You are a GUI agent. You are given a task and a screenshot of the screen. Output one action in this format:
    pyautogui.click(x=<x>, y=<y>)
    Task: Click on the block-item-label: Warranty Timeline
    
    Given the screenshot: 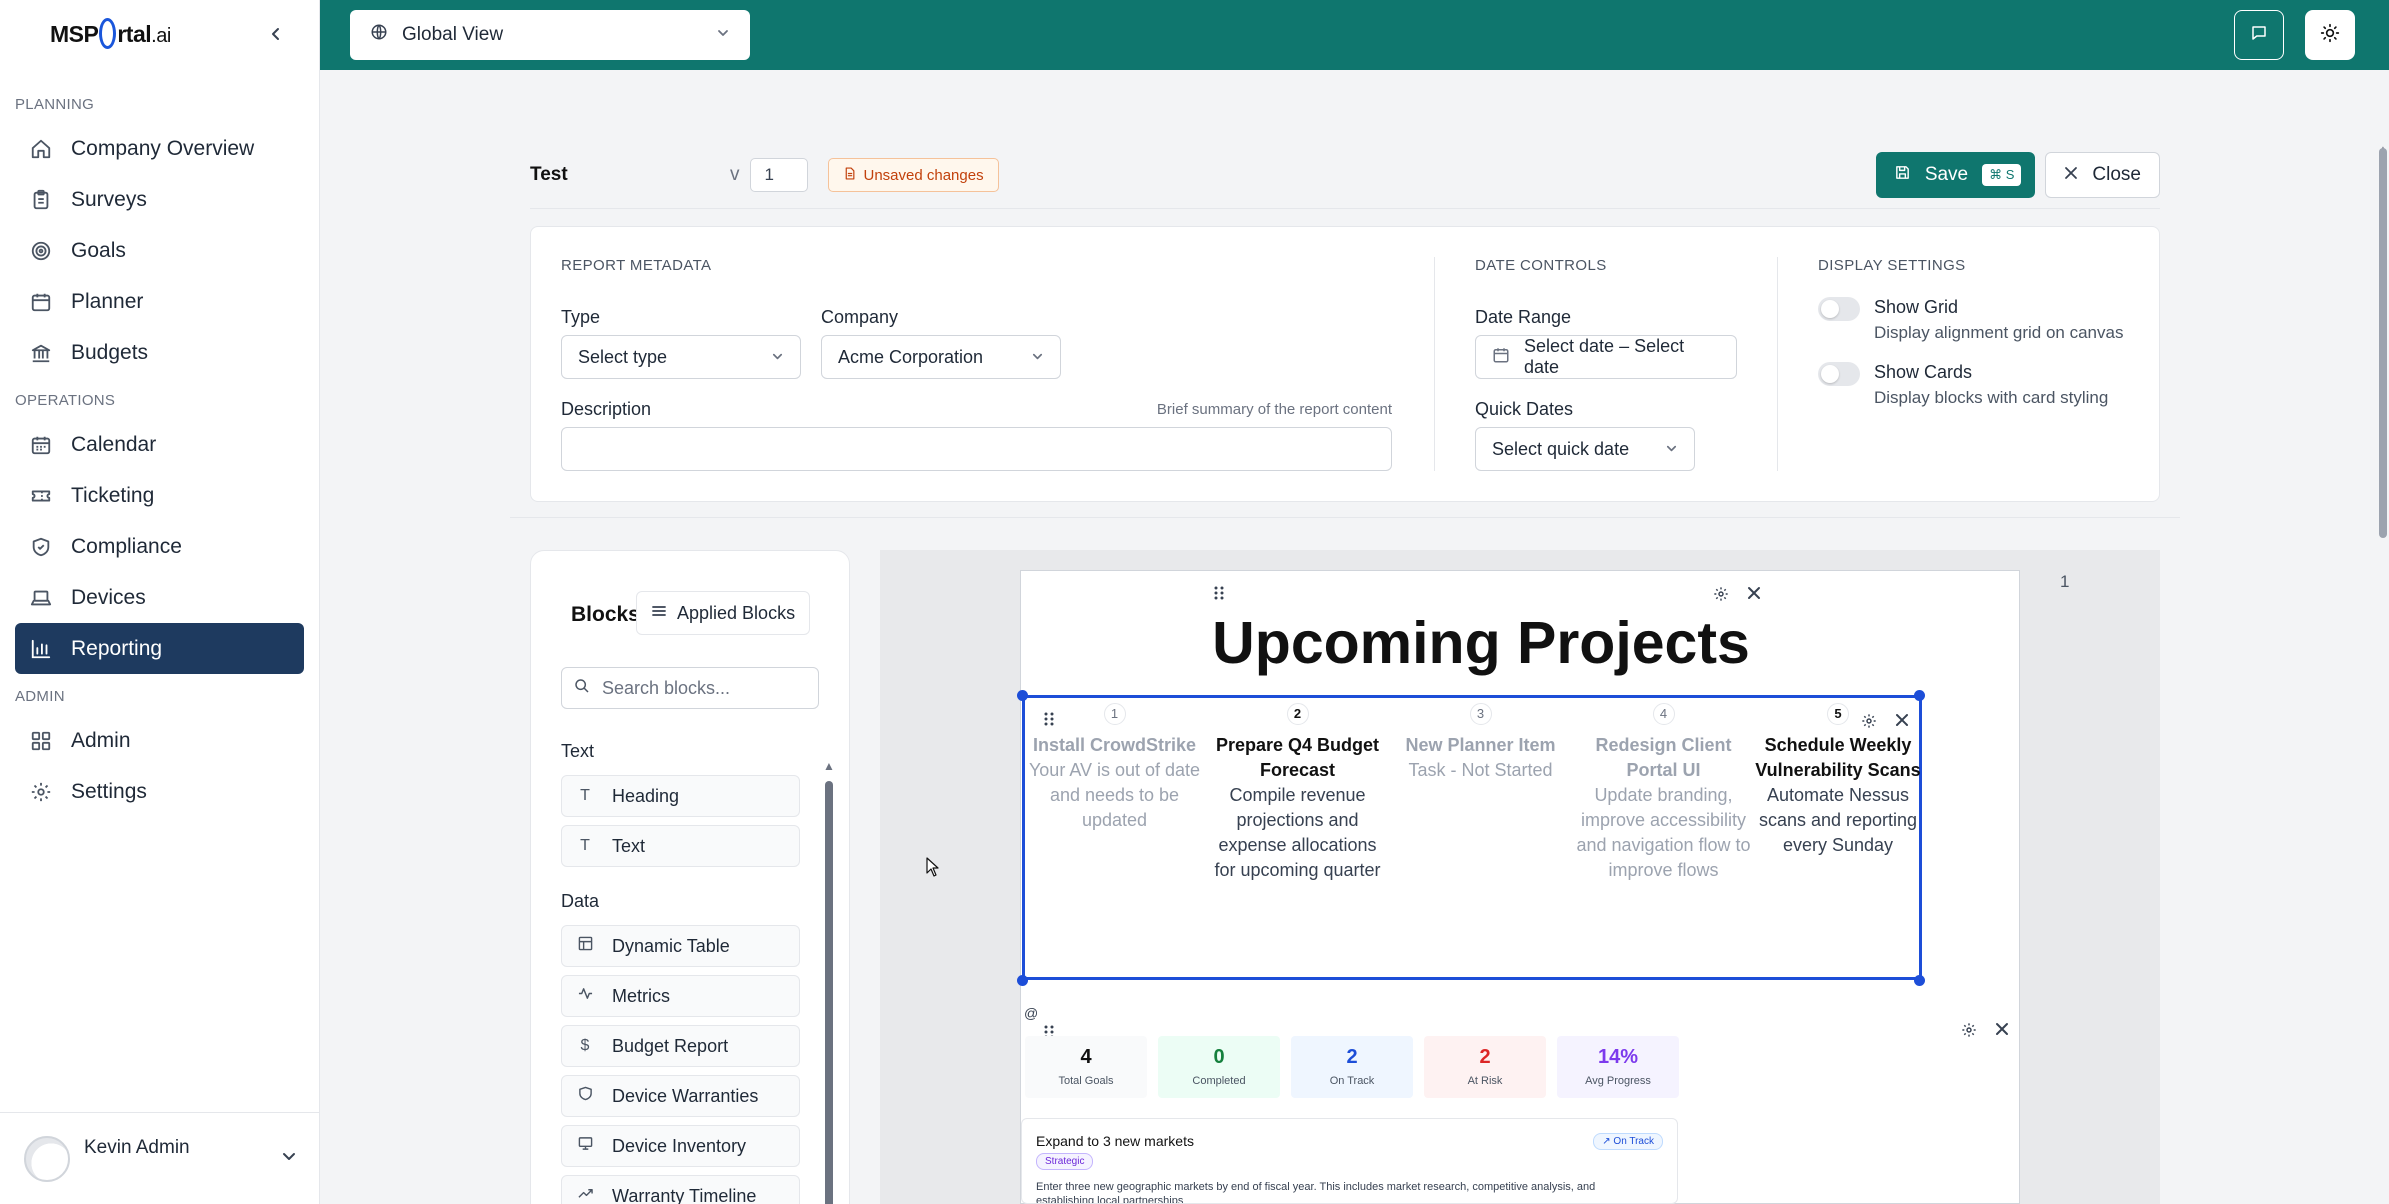 What is the action you would take?
    pyautogui.click(x=684, y=1194)
    